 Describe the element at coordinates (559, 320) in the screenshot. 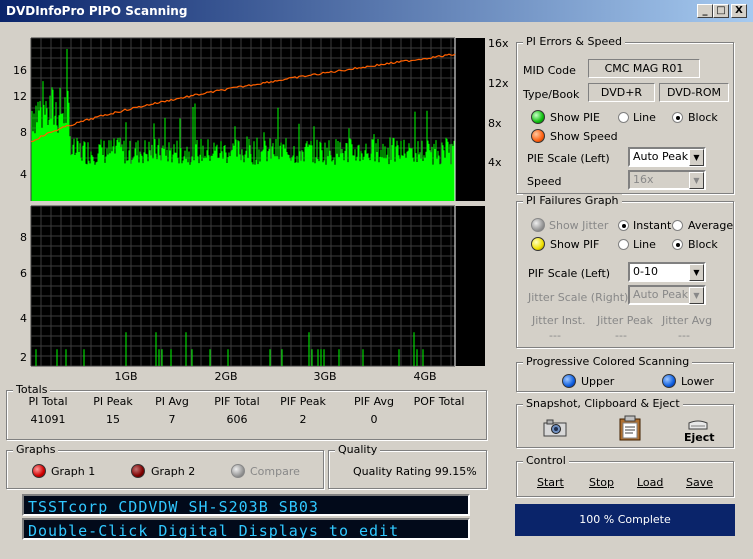

I see `jitter-inst-label: Jitter Inst.` at that location.